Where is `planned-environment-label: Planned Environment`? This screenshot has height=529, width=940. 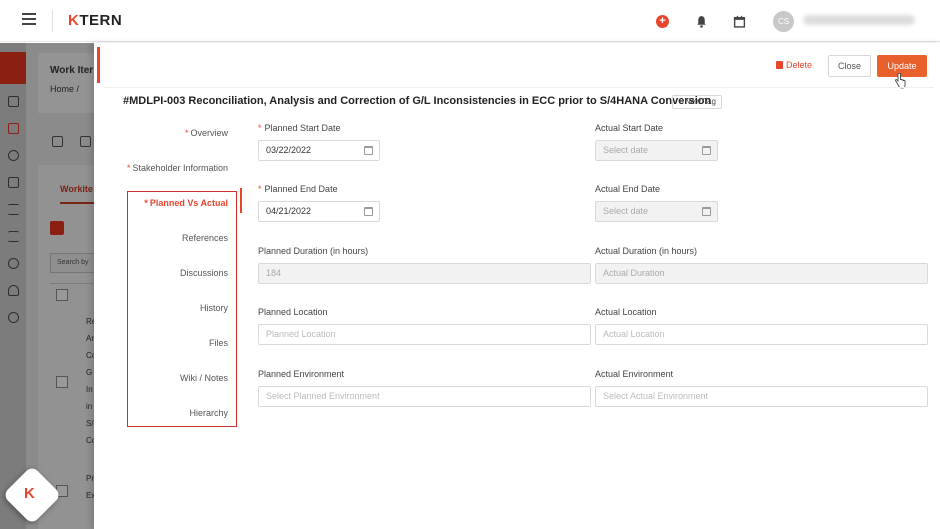
planned-environment-label: Planned Environment is located at coordinates (301, 374).